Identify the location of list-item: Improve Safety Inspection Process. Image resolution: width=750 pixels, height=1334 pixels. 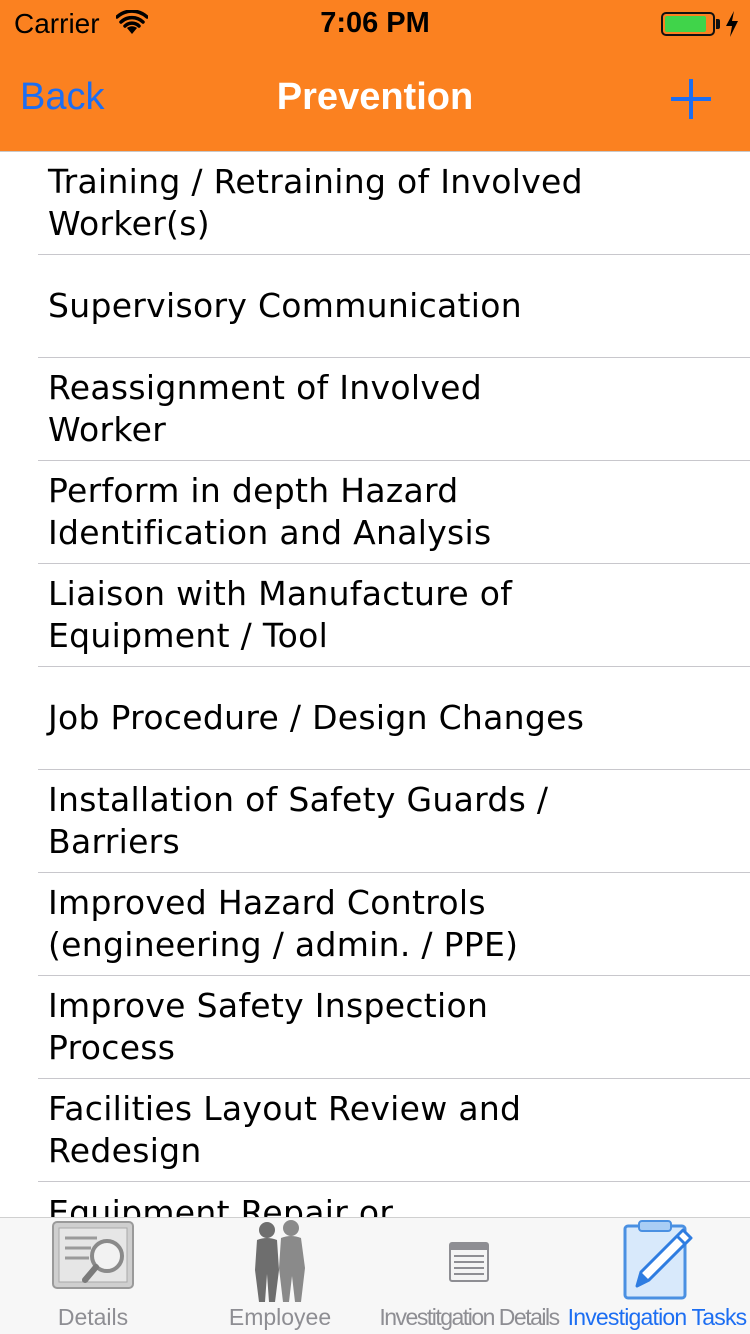
(394, 1027).